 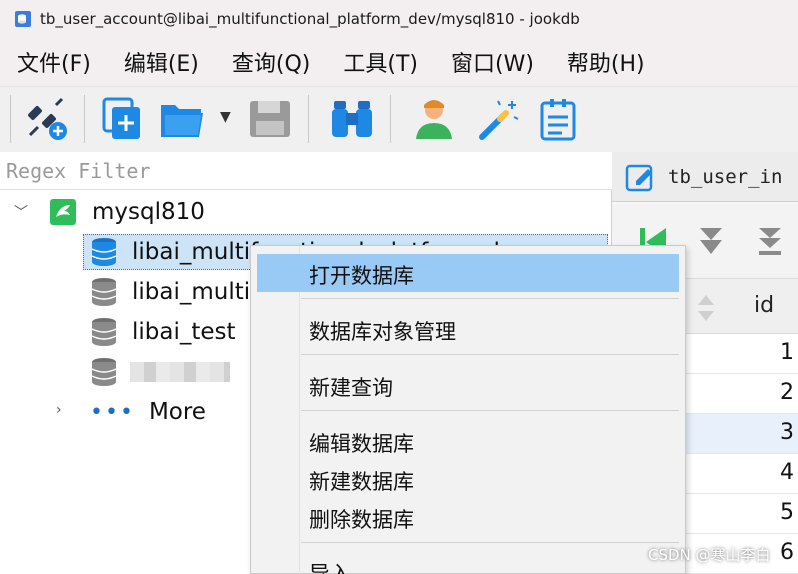 I want to click on user-icon, so click(x=434, y=119).